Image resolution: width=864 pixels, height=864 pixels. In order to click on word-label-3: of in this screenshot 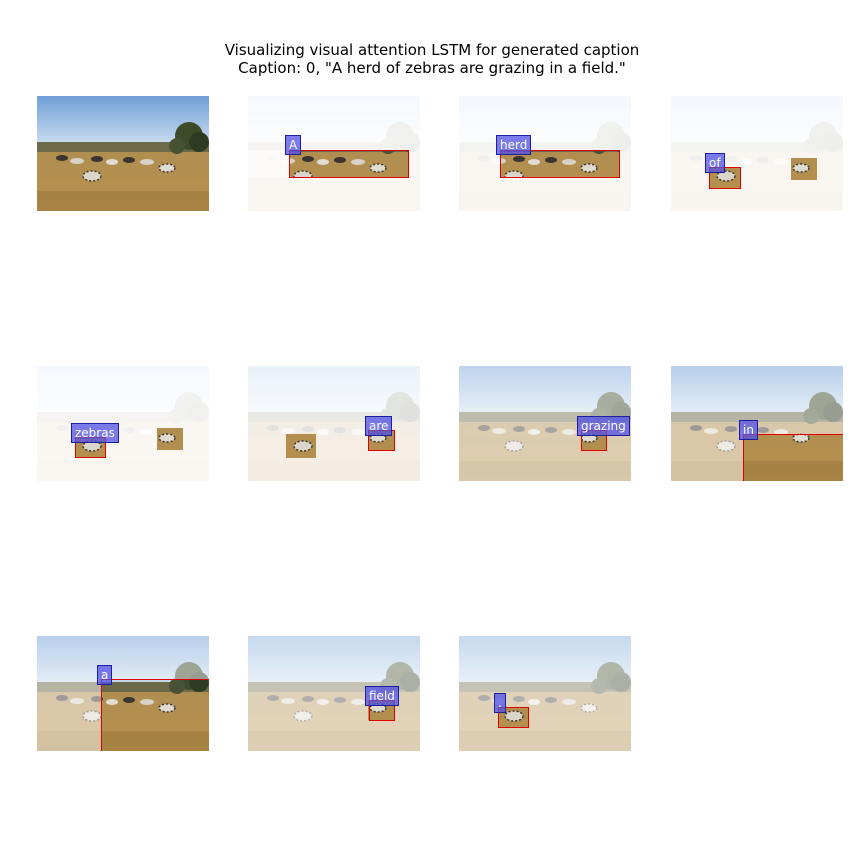, I will do `click(715, 163)`.